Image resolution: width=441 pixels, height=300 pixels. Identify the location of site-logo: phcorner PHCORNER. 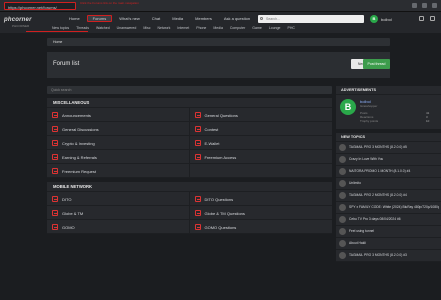
(29, 22).